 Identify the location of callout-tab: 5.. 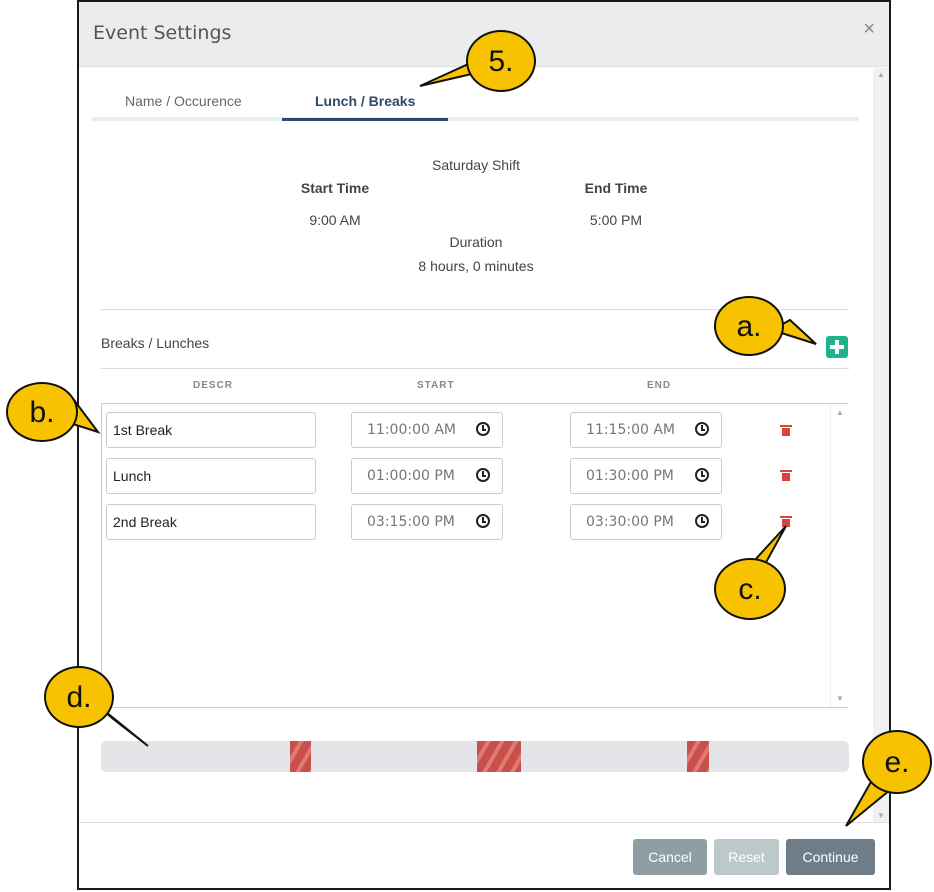
(501, 61).